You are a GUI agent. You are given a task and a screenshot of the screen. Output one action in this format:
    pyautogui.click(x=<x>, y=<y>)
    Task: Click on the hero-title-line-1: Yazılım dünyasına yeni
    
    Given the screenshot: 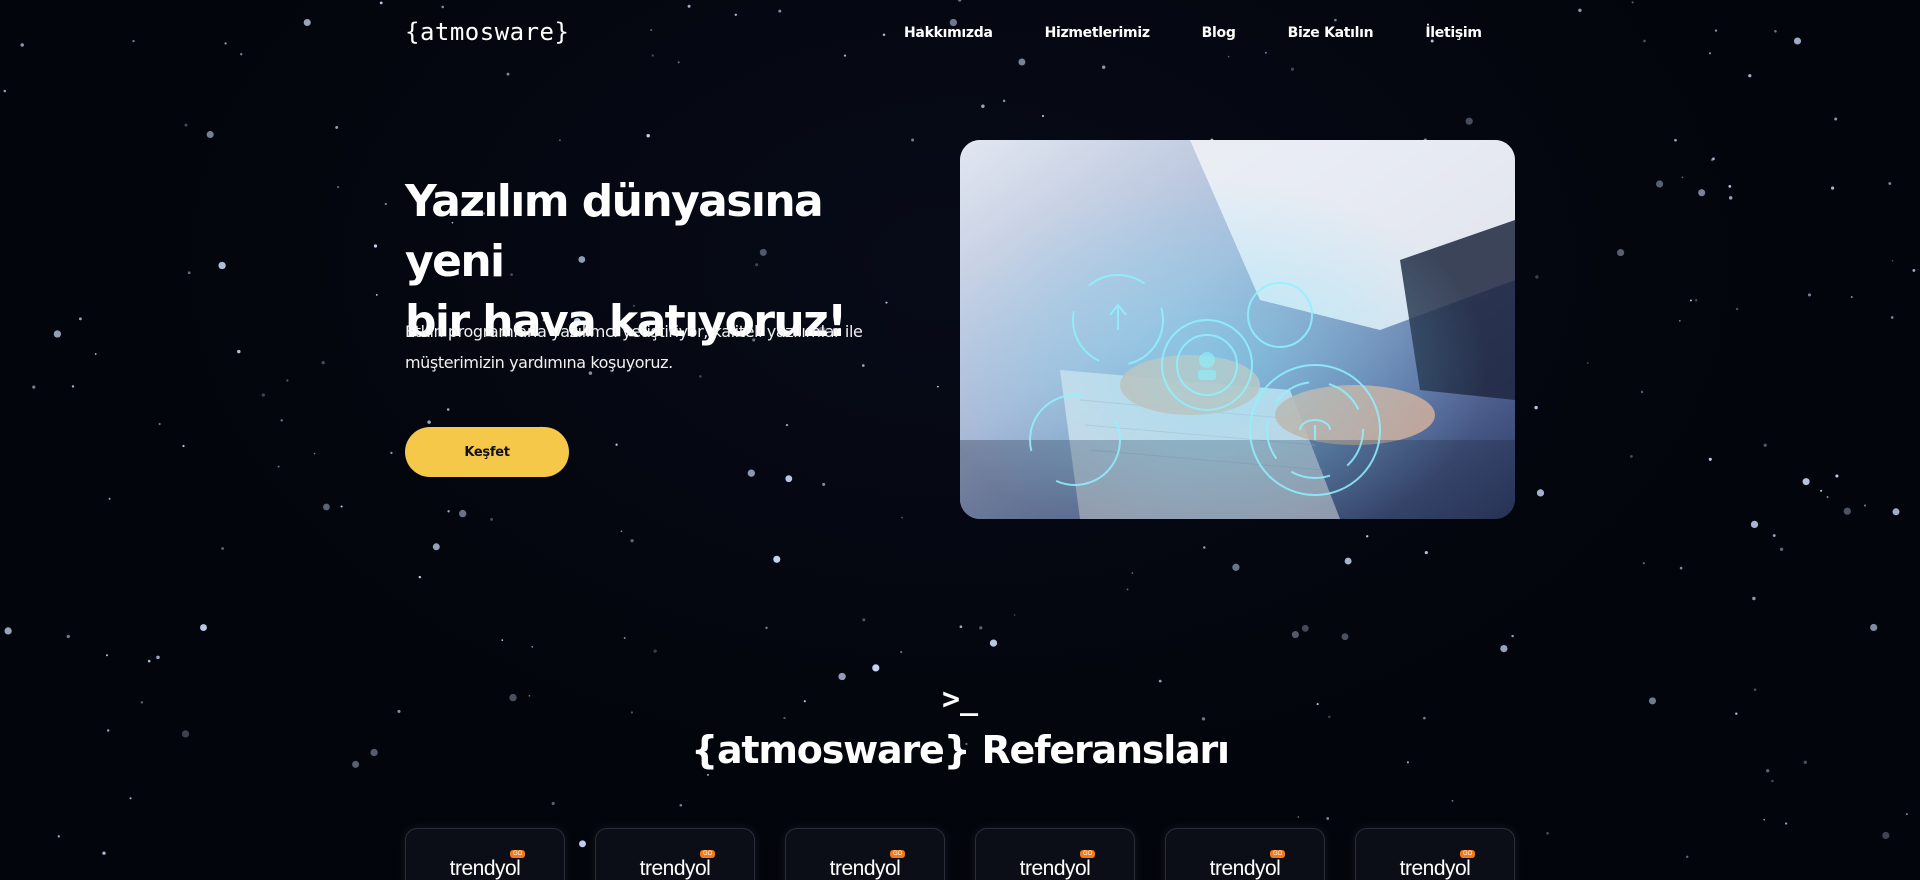 What is the action you would take?
    pyautogui.click(x=614, y=231)
    